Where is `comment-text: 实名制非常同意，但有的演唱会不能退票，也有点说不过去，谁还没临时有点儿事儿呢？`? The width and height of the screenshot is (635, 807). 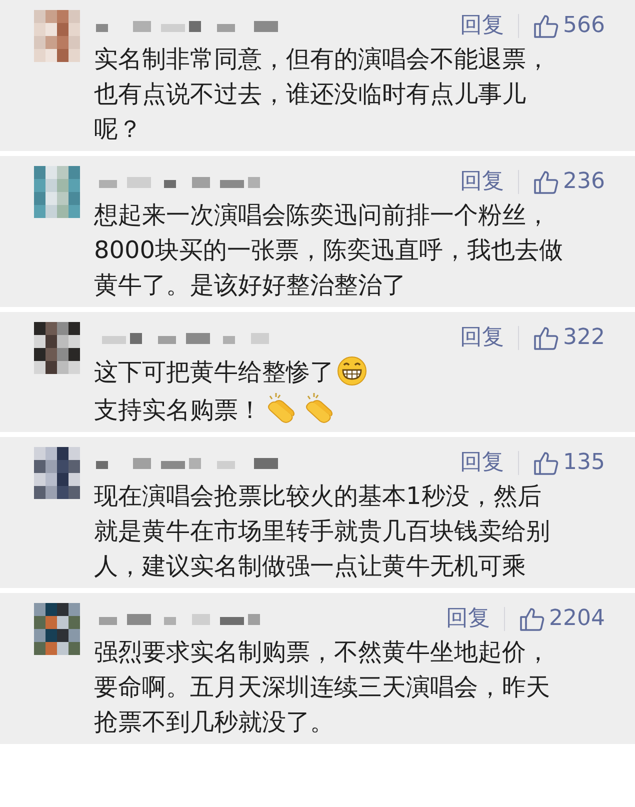
comment-text: 实名制非常同意，但有的演唱会不能退票，也有点说不过去，谁还没临时有点儿事儿呢？ is located at coordinates (322, 94).